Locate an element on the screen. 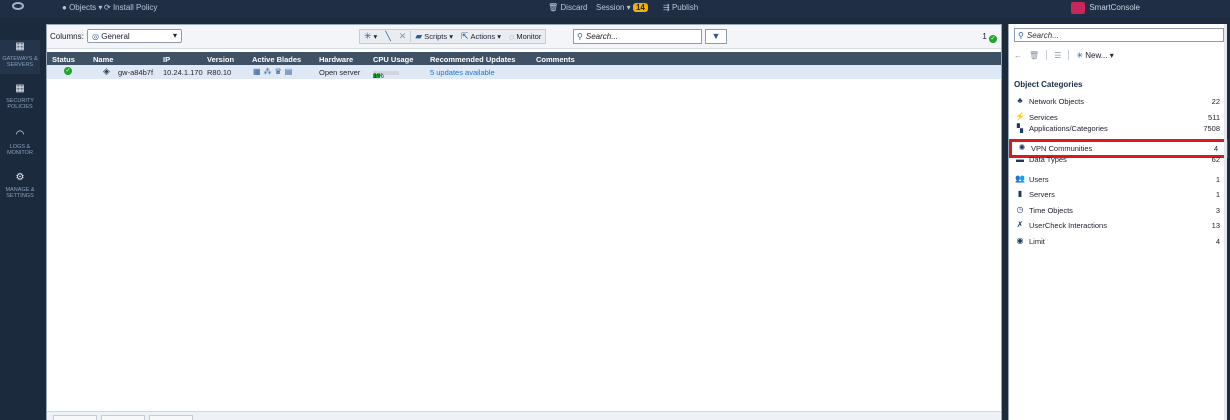  objects-menu: ● Objects ▾ is located at coordinates (82, 7).